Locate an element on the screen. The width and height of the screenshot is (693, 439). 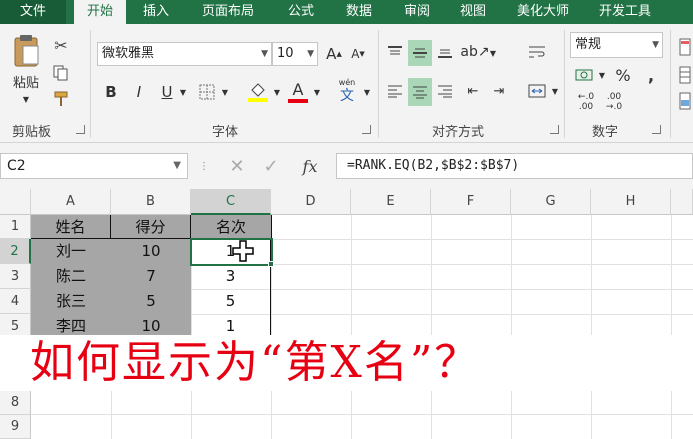
gridline is located at coordinates (591, 327).